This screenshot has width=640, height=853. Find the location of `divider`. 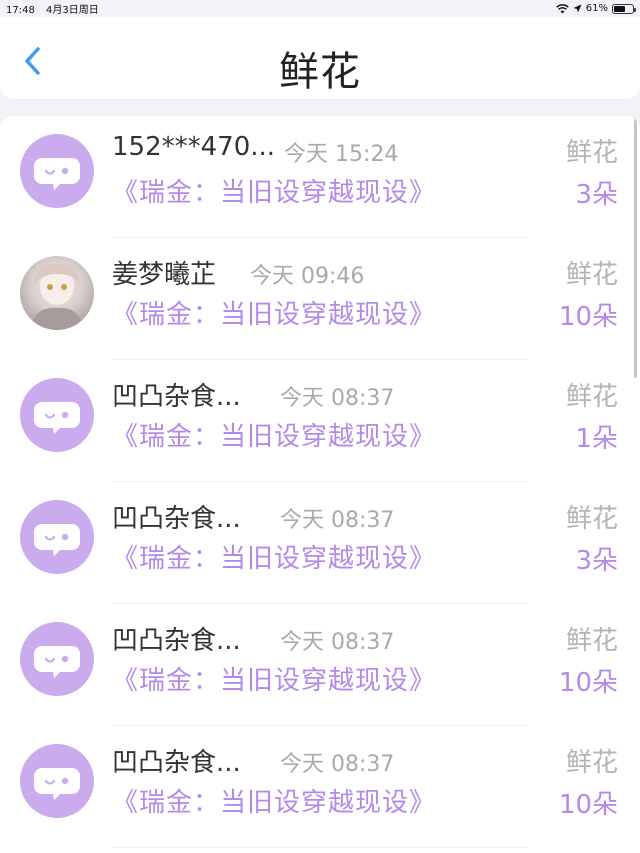

divider is located at coordinates (320, 847).